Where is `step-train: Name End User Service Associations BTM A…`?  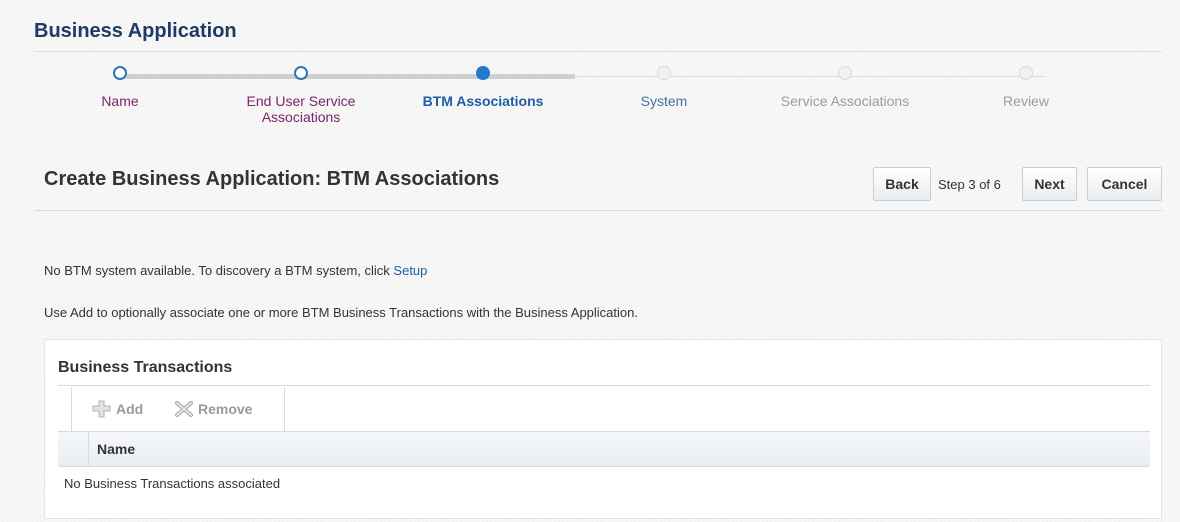
step-train: Name End User Service Associations BTM A… is located at coordinates (590, 102).